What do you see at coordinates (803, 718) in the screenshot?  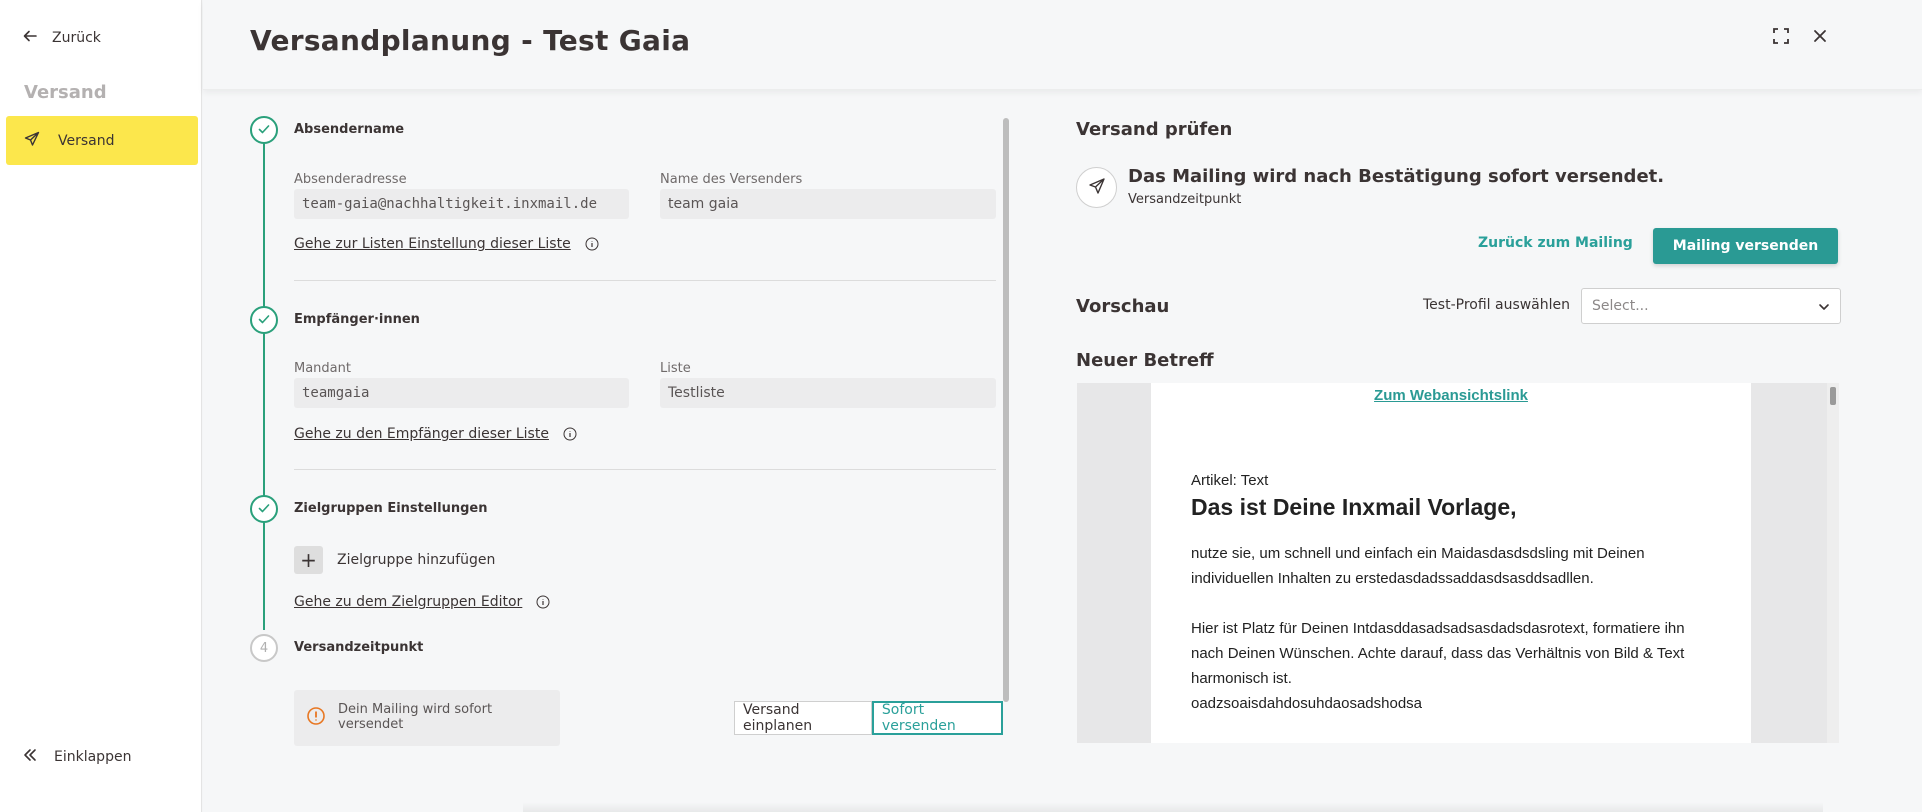 I see `schedule-send-button: Versand einplanen` at bounding box center [803, 718].